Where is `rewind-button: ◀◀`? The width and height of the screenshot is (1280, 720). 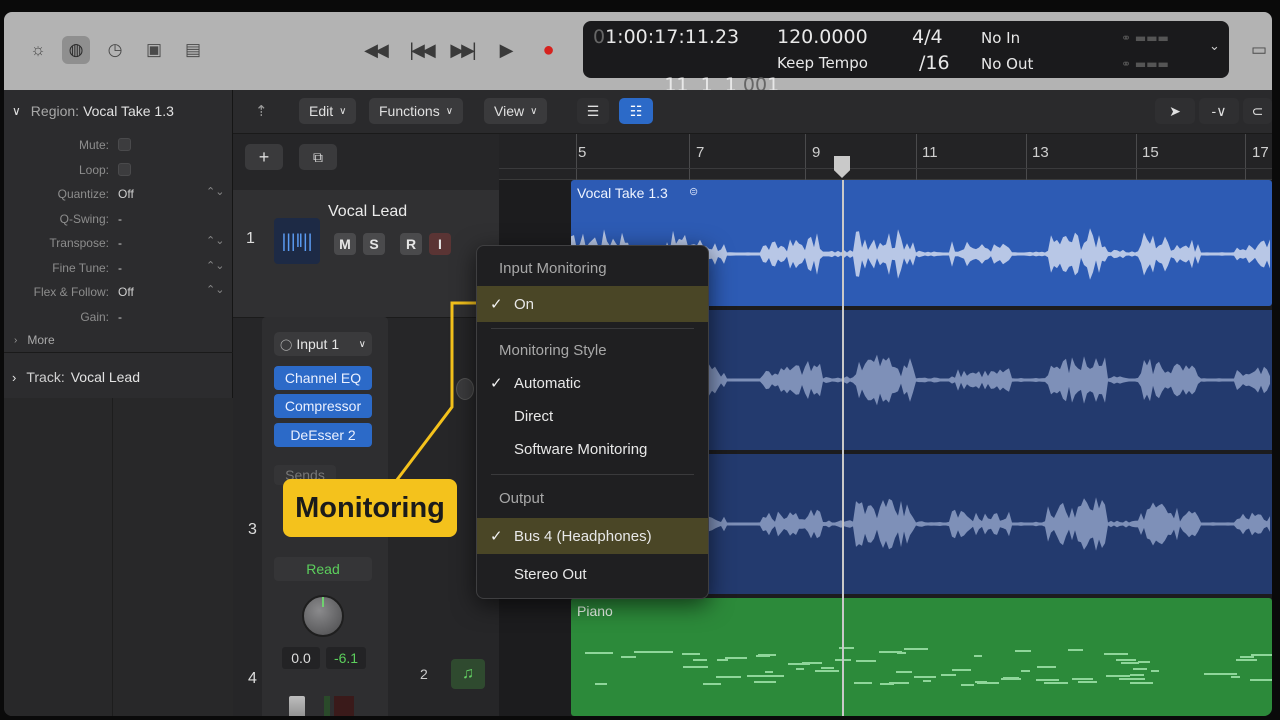
rewind-button: ◀◀ is located at coordinates (375, 50).